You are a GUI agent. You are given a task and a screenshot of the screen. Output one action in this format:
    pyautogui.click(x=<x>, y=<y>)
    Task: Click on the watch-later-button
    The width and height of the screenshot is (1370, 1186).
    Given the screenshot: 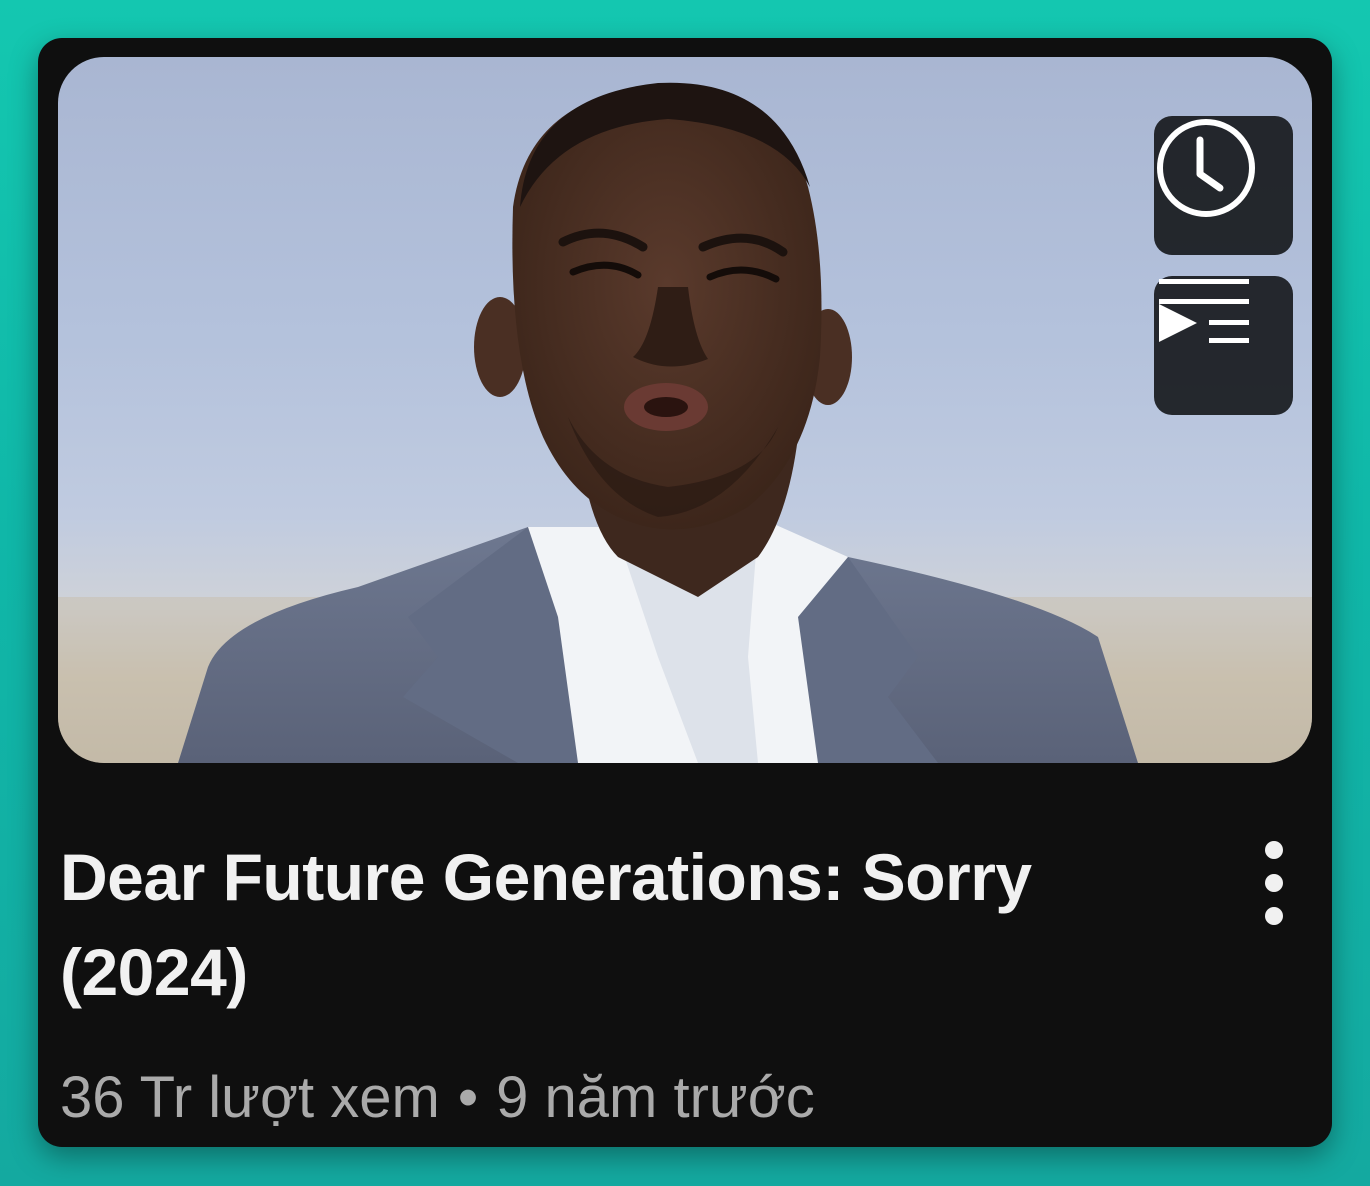 What is the action you would take?
    pyautogui.click(x=1223, y=185)
    